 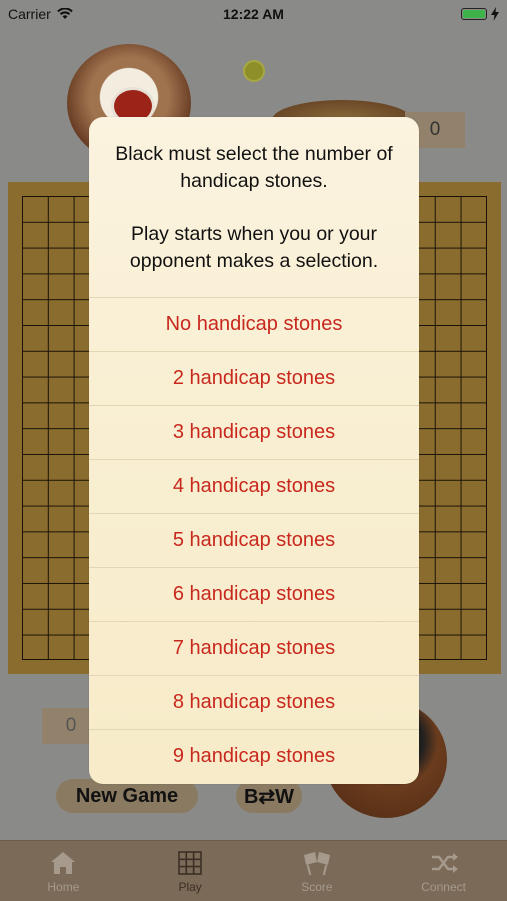 I want to click on tab-score-label: Score, so click(x=317, y=887).